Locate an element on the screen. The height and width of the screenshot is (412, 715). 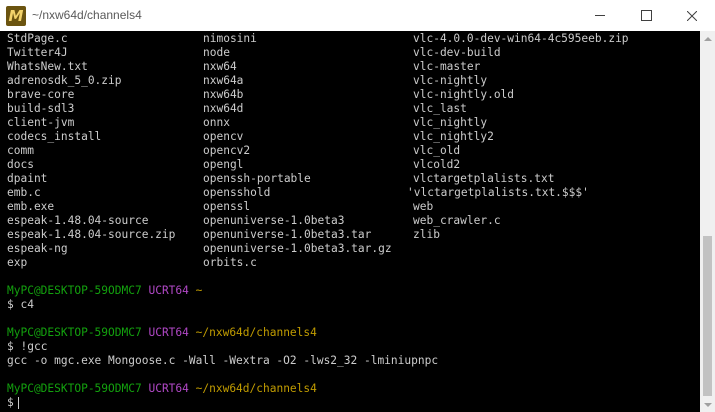
command-line: $ c4 is located at coordinates (20, 305).